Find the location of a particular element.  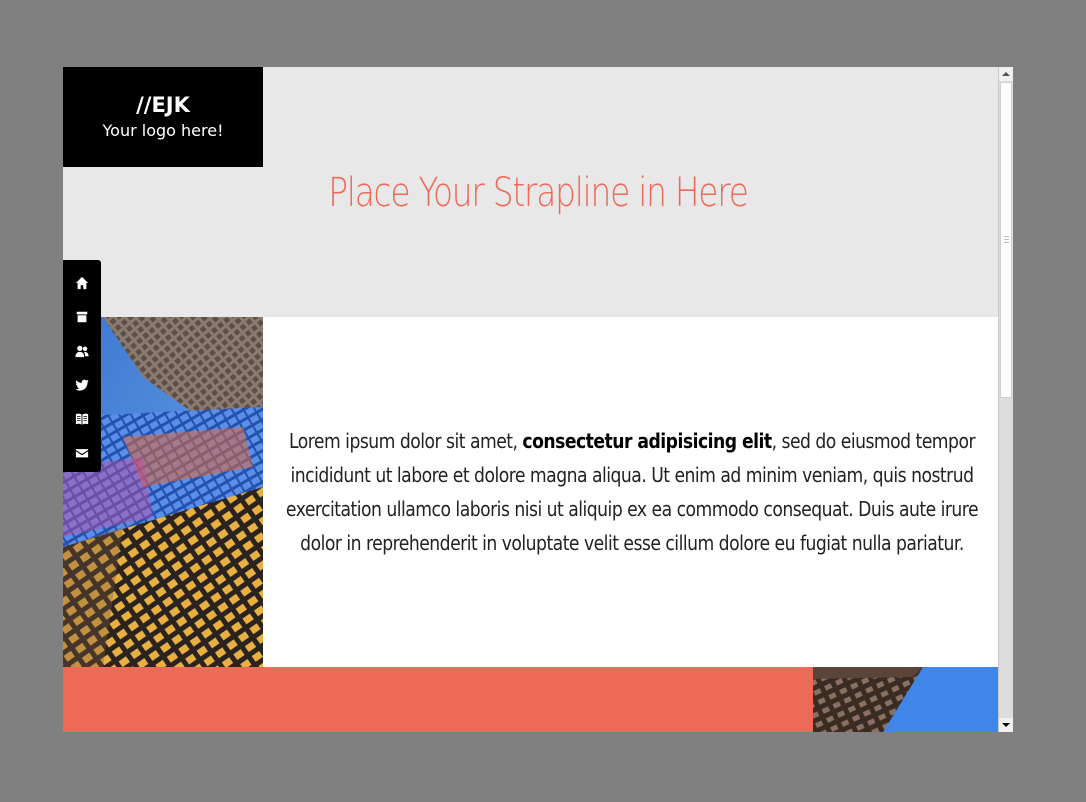

building-photo-right-image is located at coordinates (905, 699).